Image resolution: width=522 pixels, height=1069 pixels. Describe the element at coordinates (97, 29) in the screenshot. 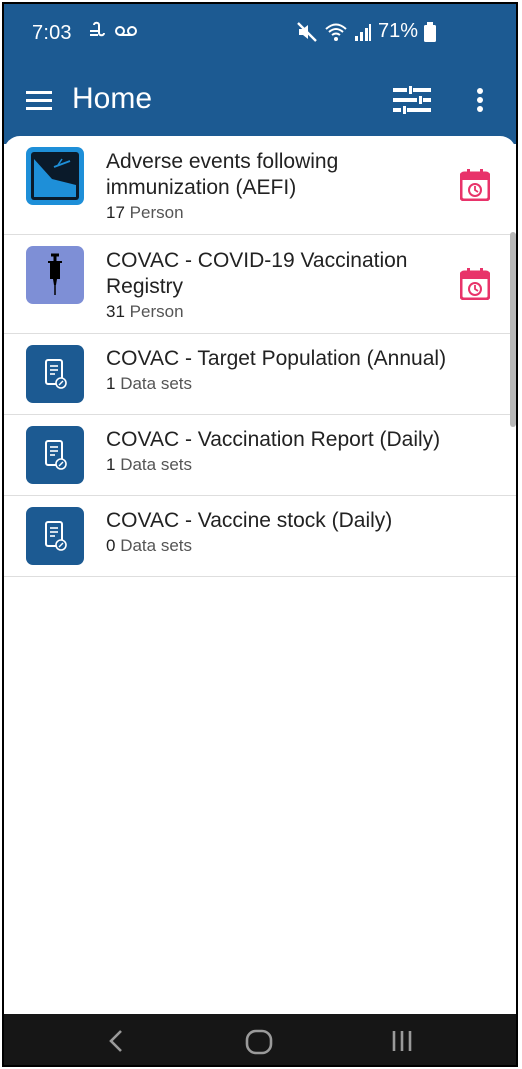

I see `cast-icon` at that location.